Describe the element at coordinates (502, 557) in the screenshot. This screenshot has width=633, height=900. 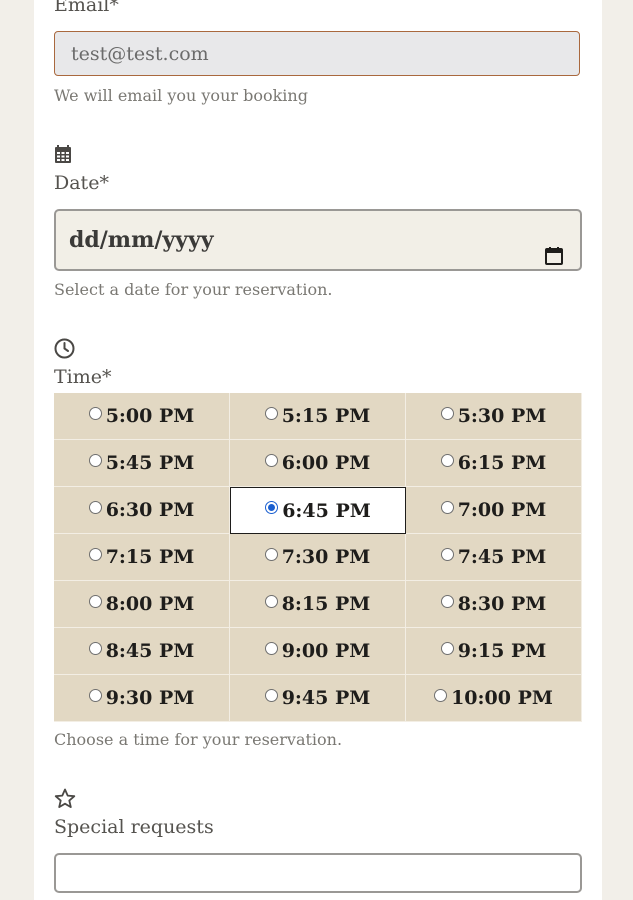
I see `time-slot-label: 7:45 PM` at that location.